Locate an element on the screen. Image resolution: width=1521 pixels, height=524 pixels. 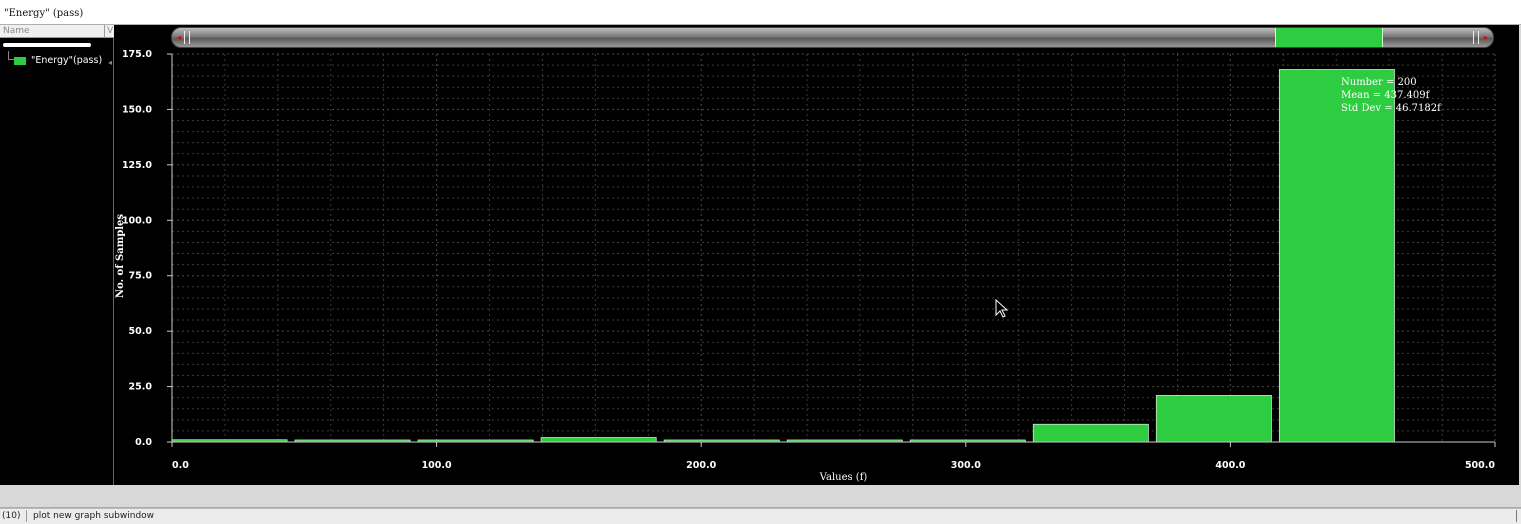
column-name-header: Name is located at coordinates (16, 31).